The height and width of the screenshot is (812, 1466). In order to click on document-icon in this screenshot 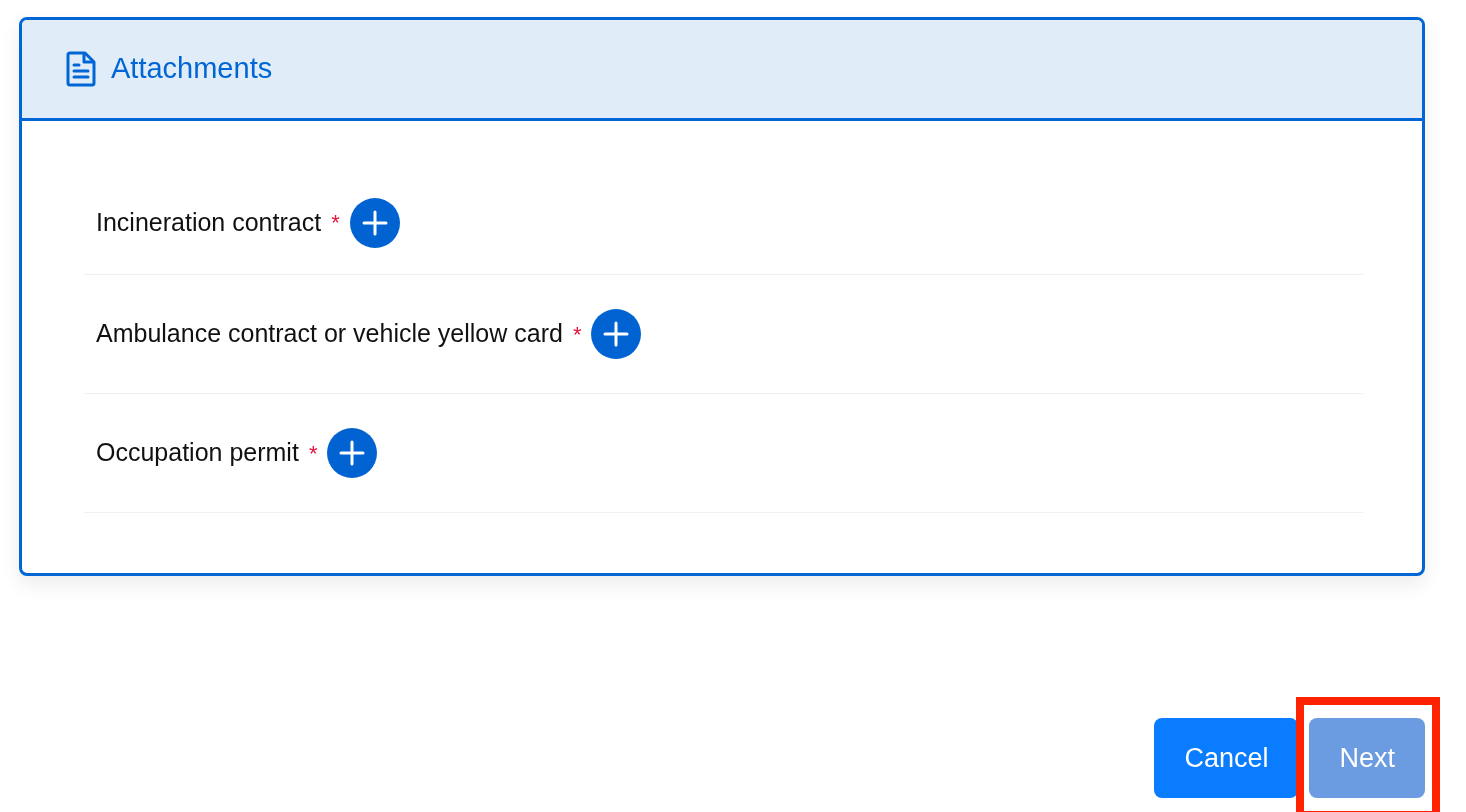, I will do `click(81, 69)`.